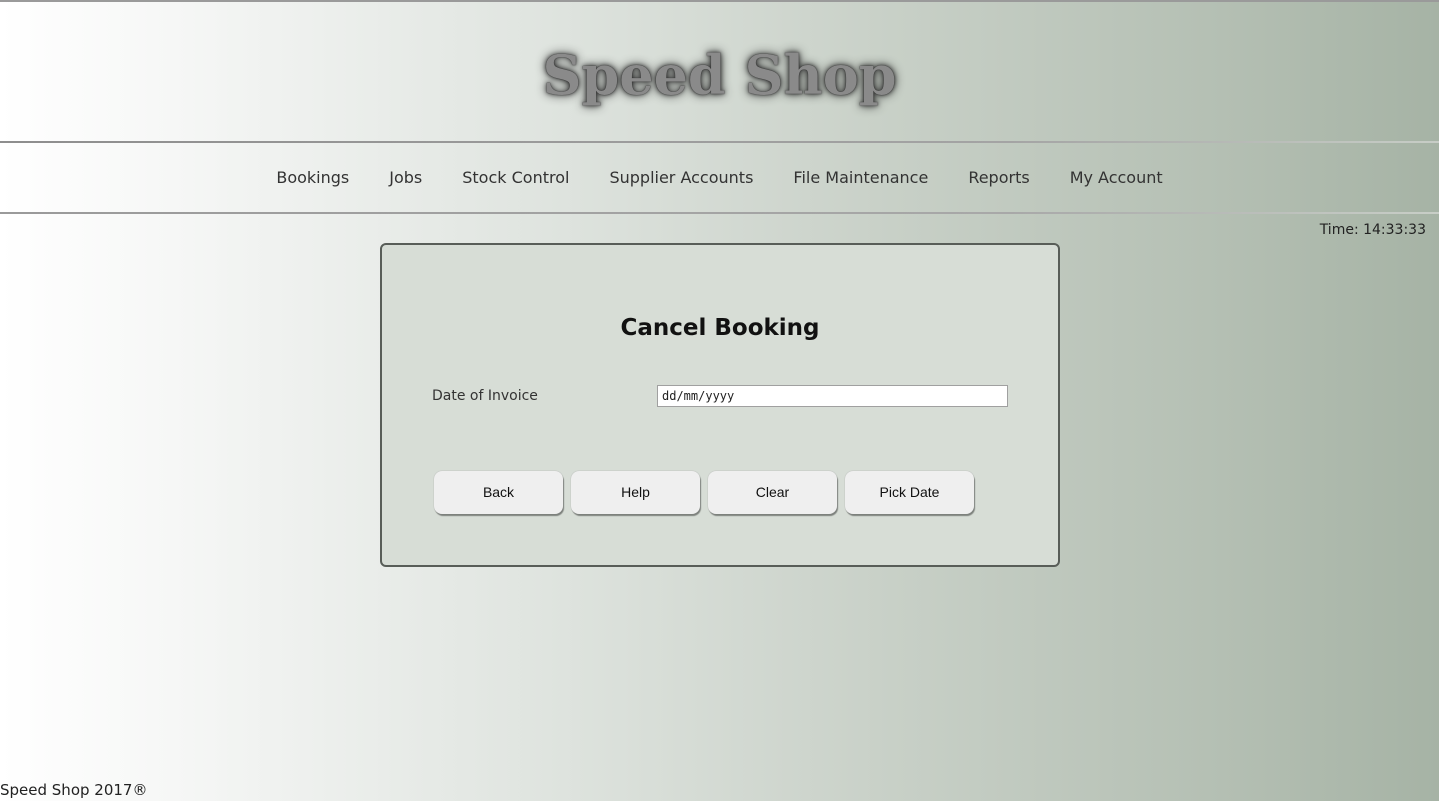 The height and width of the screenshot is (801, 1439). What do you see at coordinates (681, 177) in the screenshot?
I see `nav-item-supplier-accounts: Supplier Accounts` at bounding box center [681, 177].